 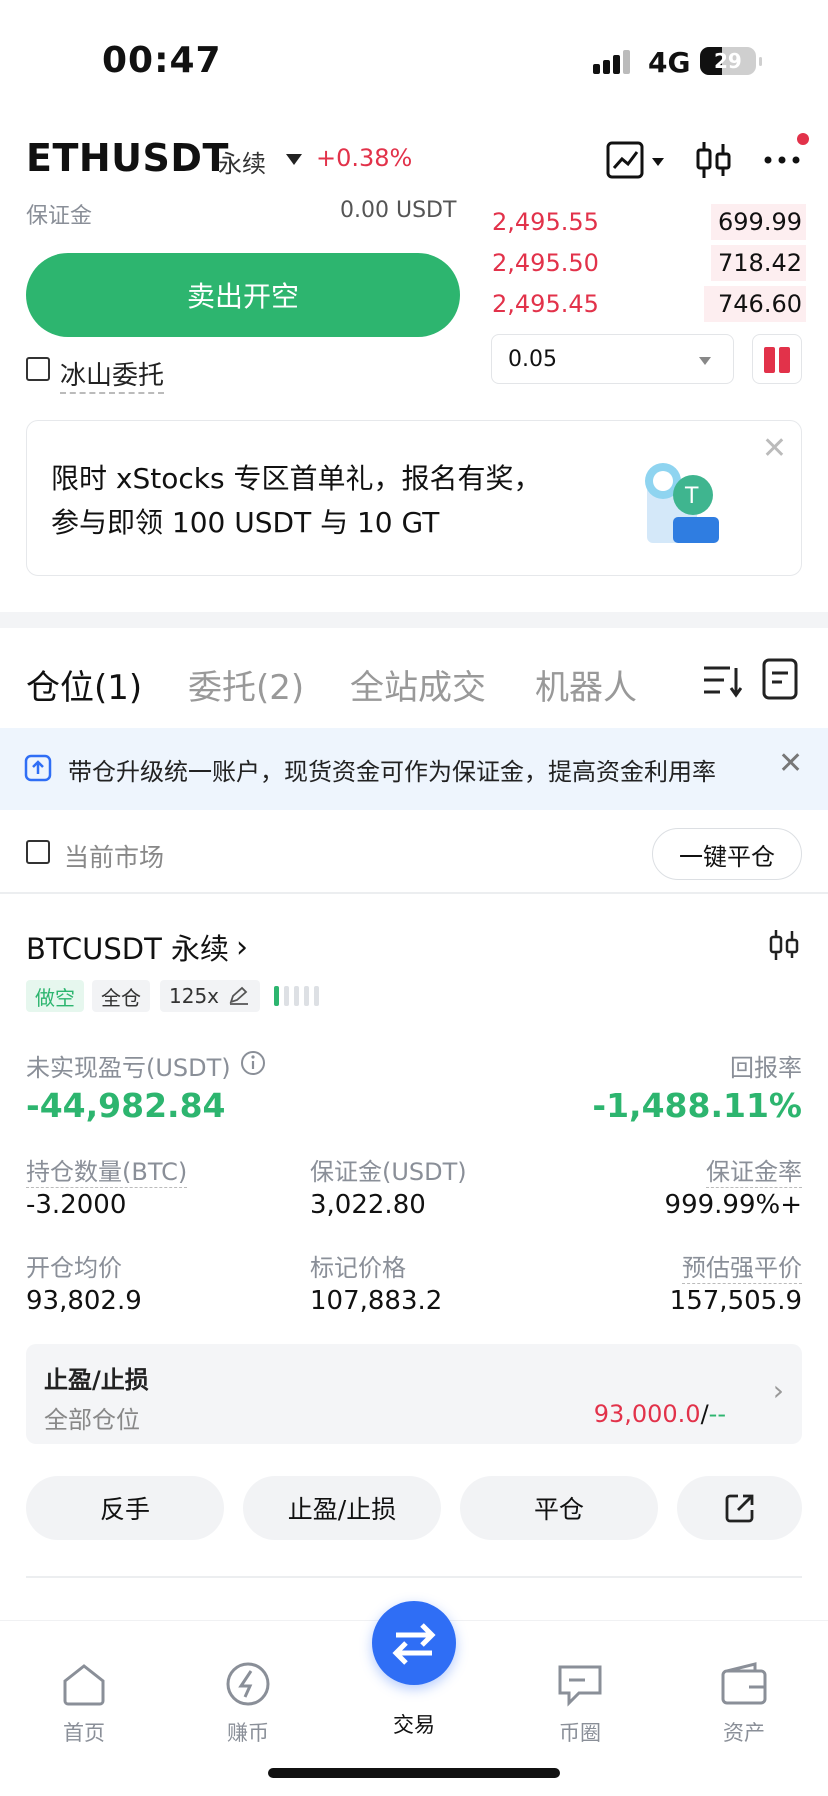 What do you see at coordinates (248, 1733) in the screenshot?
I see `nav-earn-label: 赚币` at bounding box center [248, 1733].